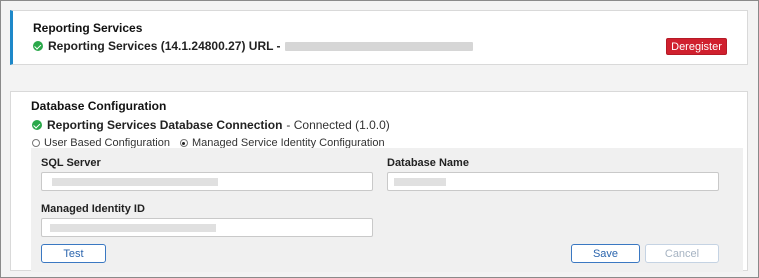 This screenshot has width=759, height=278. I want to click on managed-identity-input, so click(207, 227).